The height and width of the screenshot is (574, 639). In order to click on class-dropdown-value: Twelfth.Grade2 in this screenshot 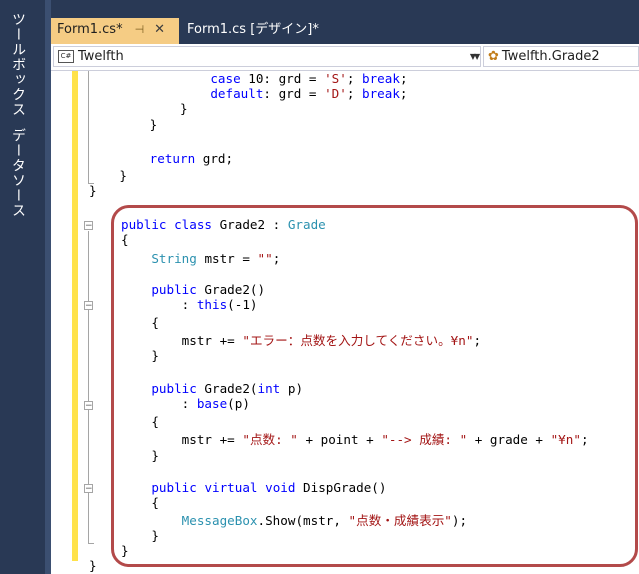, I will do `click(550, 56)`.